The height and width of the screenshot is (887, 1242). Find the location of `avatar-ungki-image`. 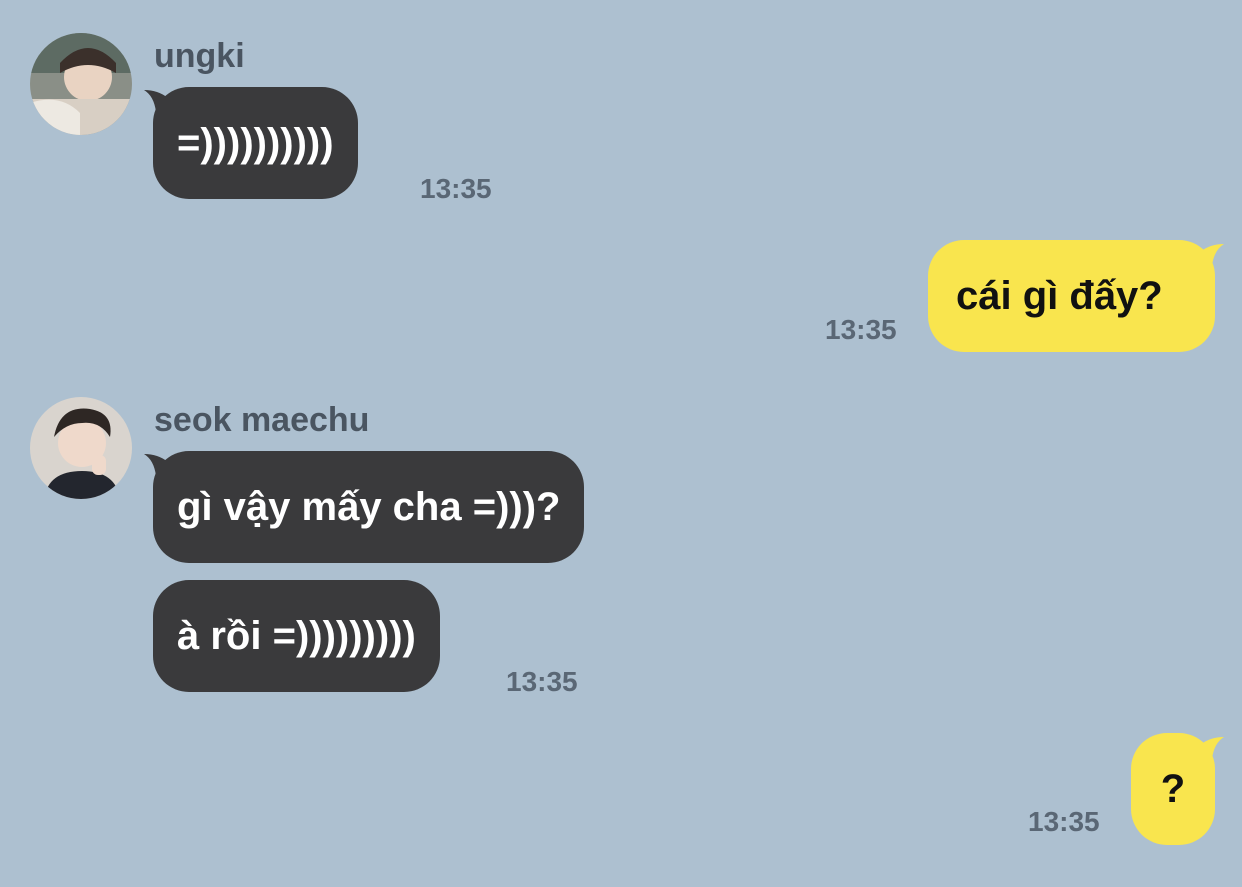

avatar-ungki-image is located at coordinates (81, 84).